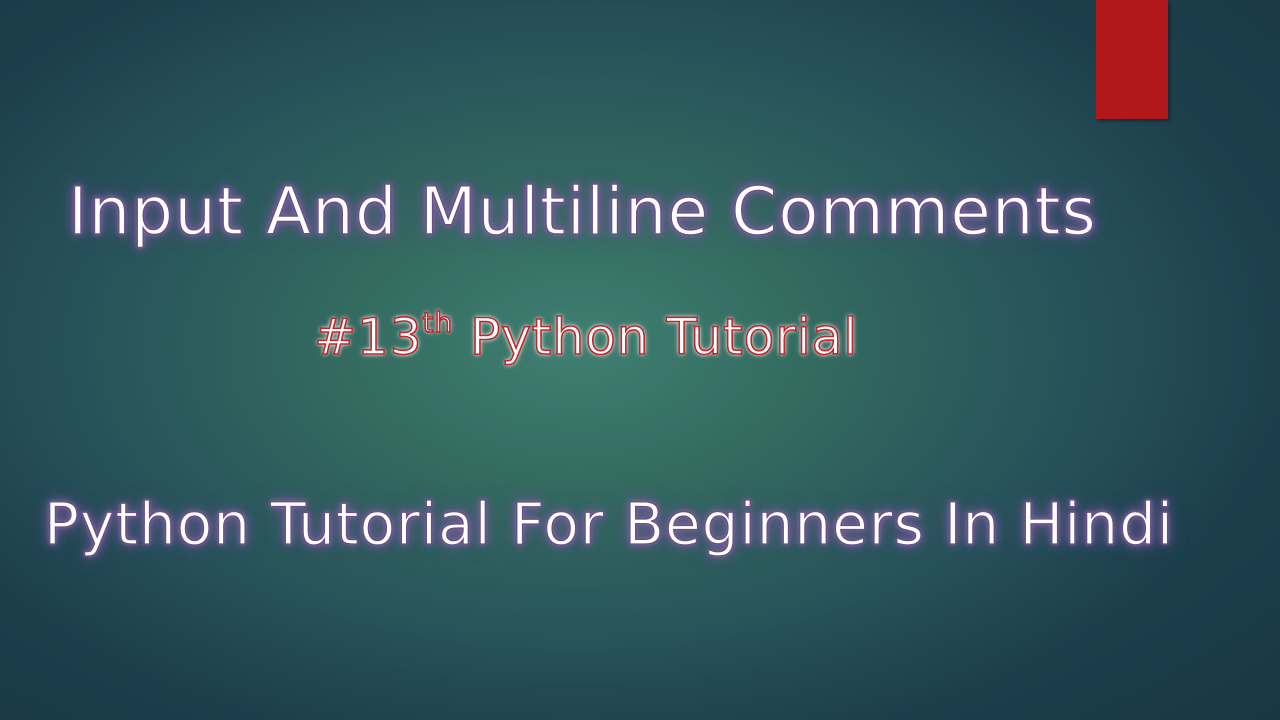 The width and height of the screenshot is (1280, 720). I want to click on subtitle-ordinal-suffix: th, so click(438, 322).